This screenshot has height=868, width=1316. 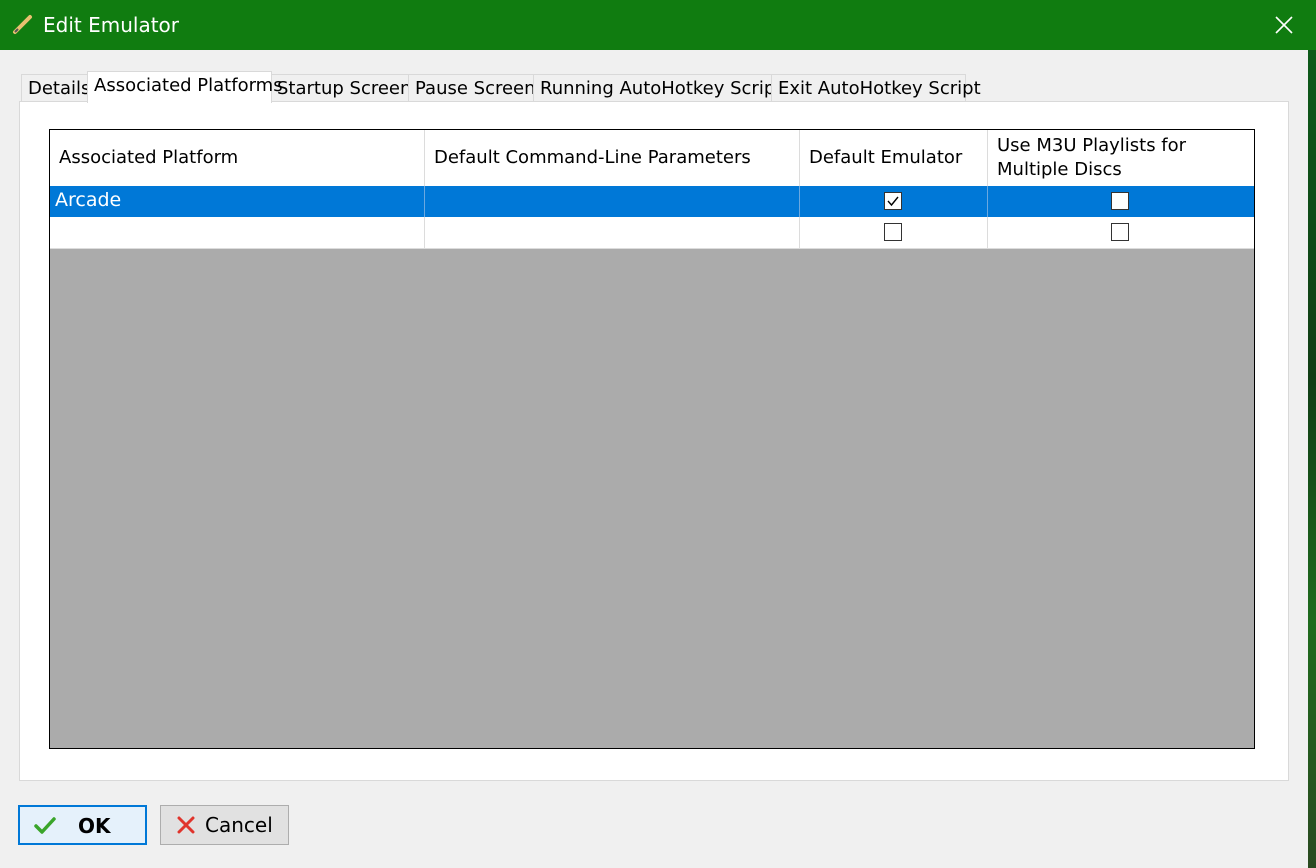 I want to click on table-row, so click(x=652, y=233).